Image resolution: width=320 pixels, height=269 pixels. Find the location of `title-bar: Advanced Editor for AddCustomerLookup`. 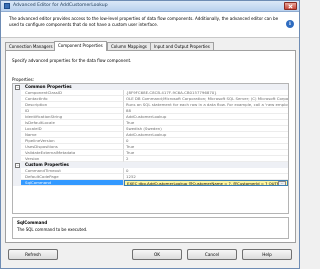

title-bar: Advanced Editor for AddCustomerLookup is located at coordinates (150, 6).